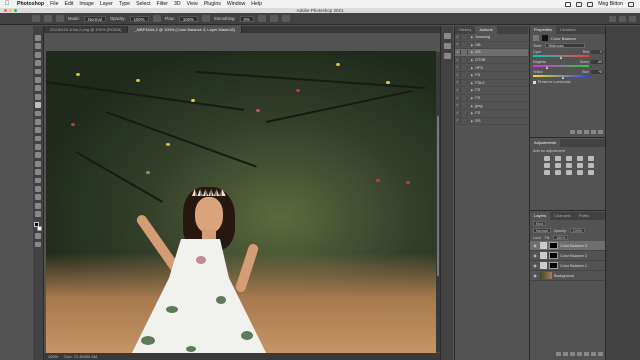  What do you see at coordinates (80, 356) in the screenshot?
I see `doc-size: Doc: 72.4M/90.4M` at bounding box center [80, 356].